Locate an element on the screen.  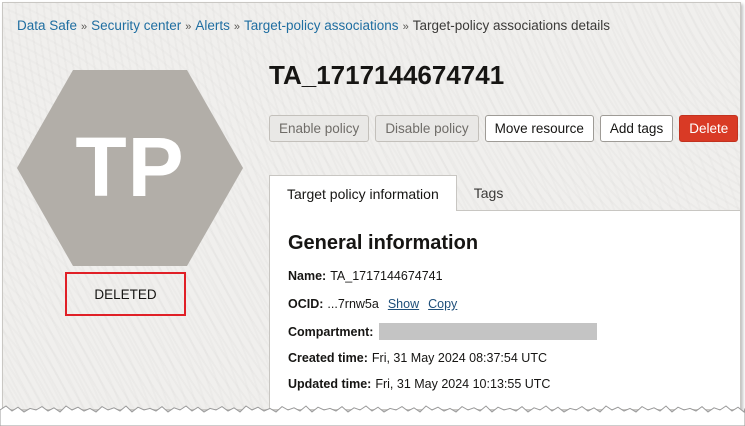
section-title: General information is located at coordinates (383, 243).